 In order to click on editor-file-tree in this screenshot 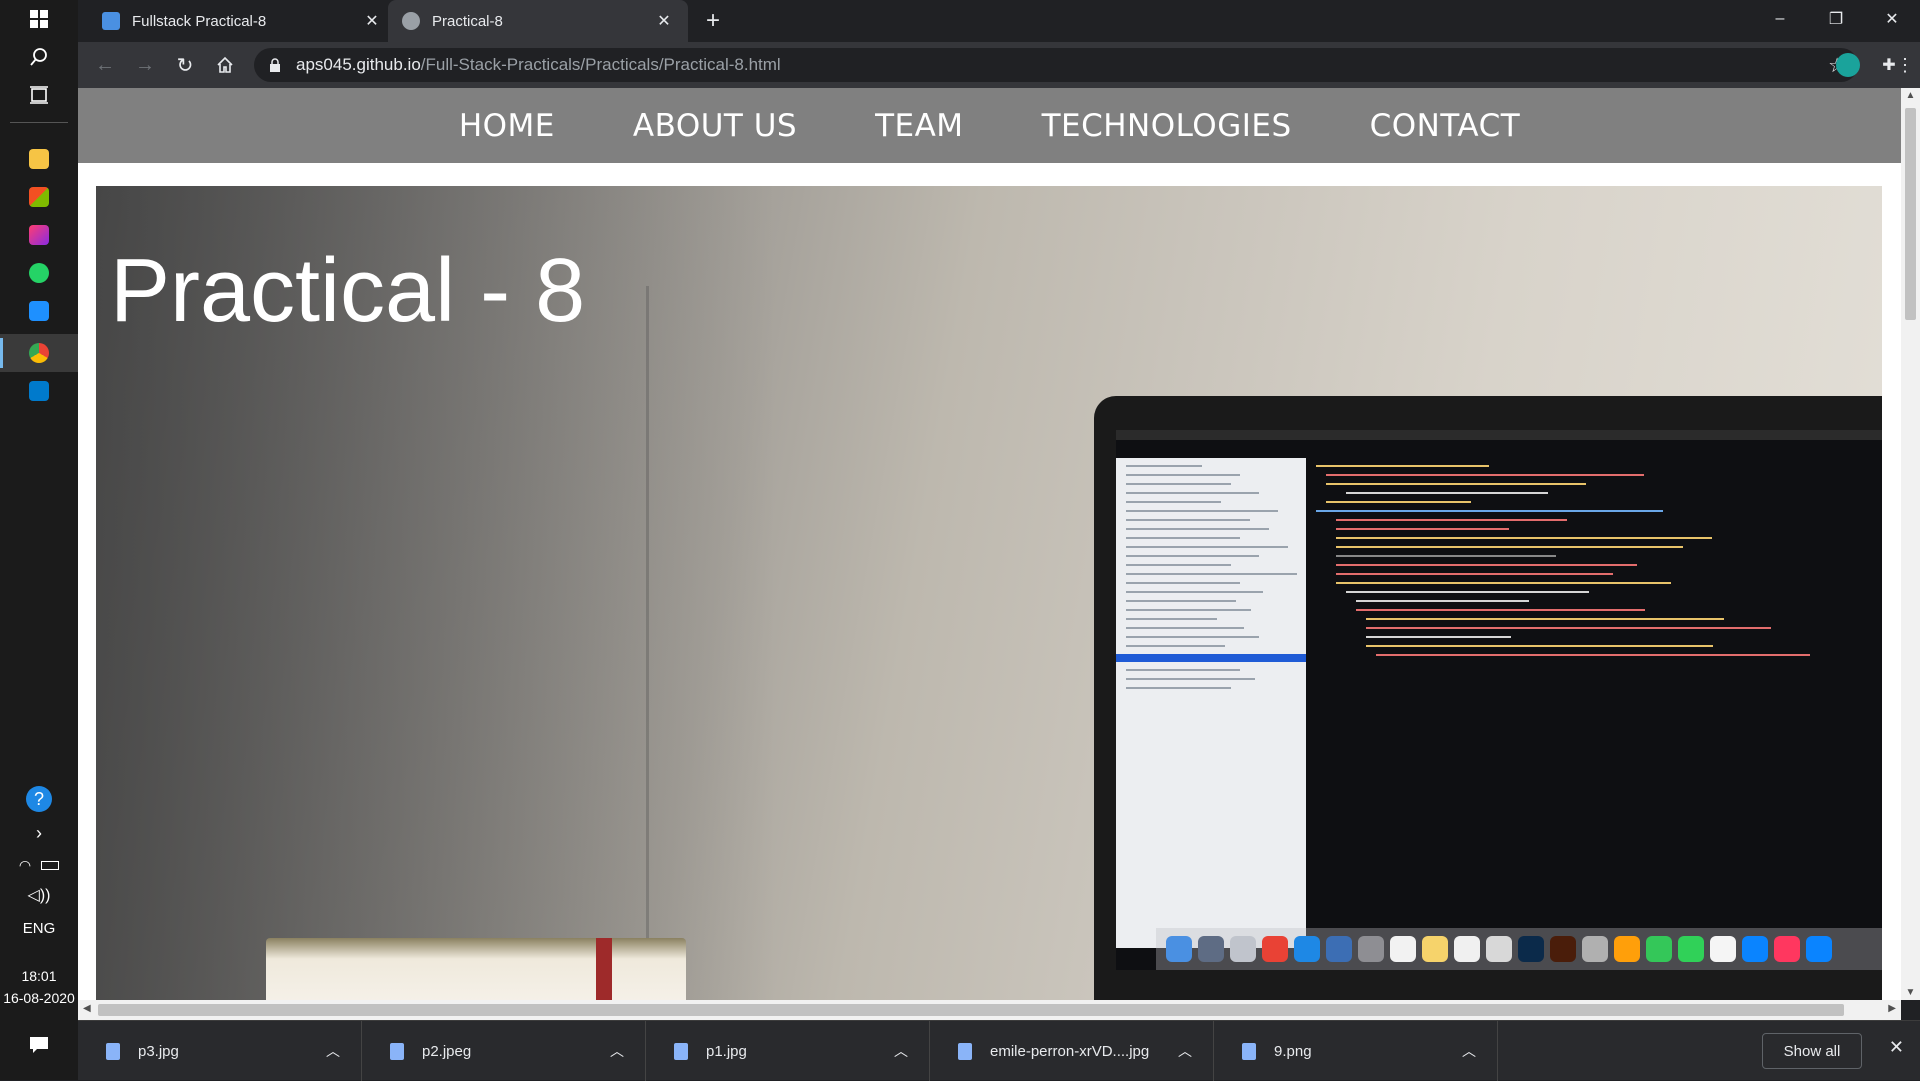, I will do `click(1211, 703)`.